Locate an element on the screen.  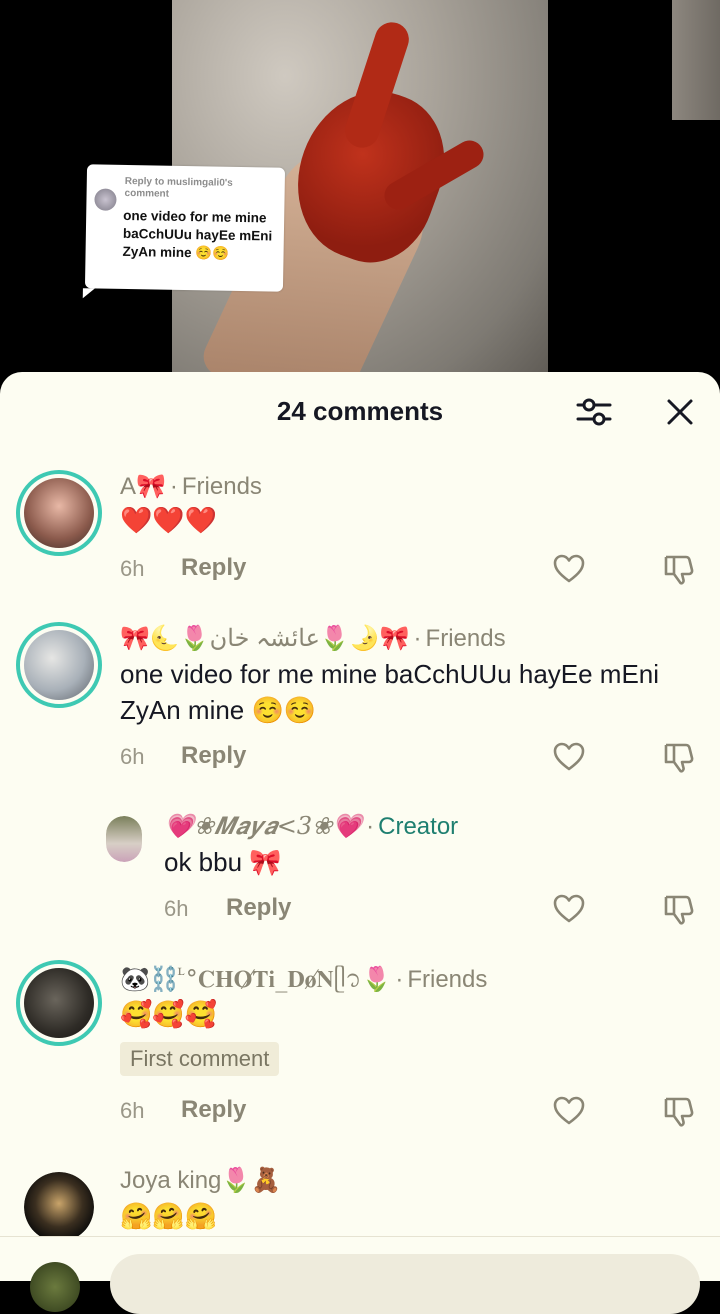
comment-author: A🎀 is located at coordinates (143, 486).